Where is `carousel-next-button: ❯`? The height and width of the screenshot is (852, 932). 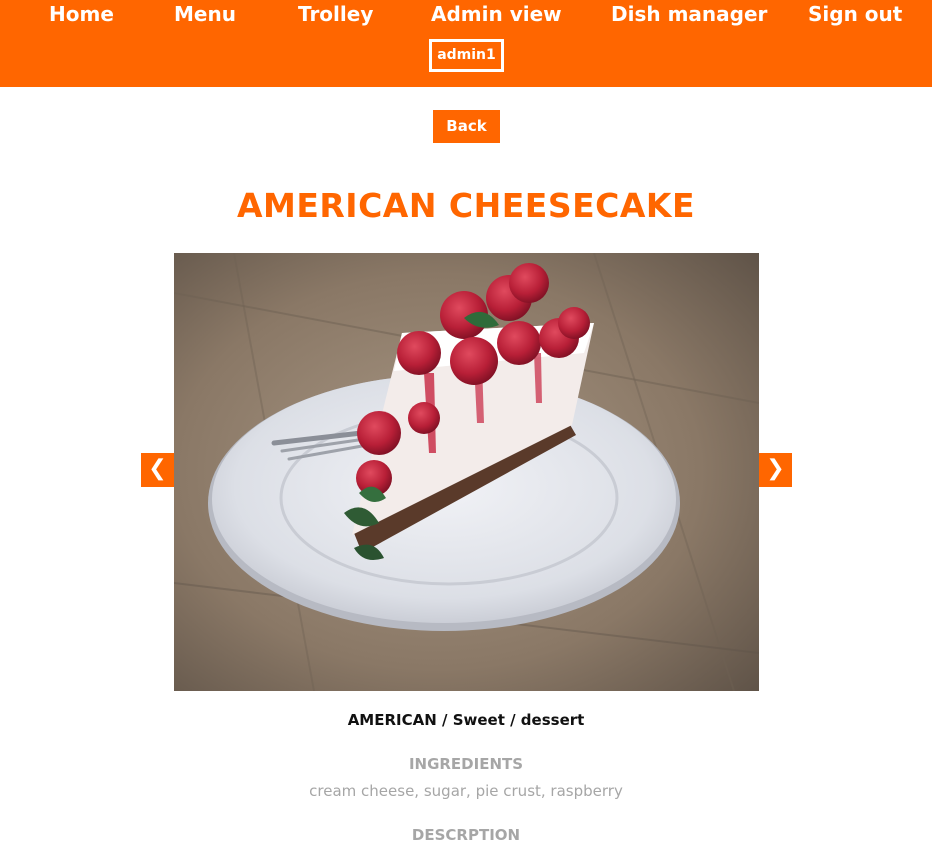
carousel-next-button: ❯ is located at coordinates (775, 470).